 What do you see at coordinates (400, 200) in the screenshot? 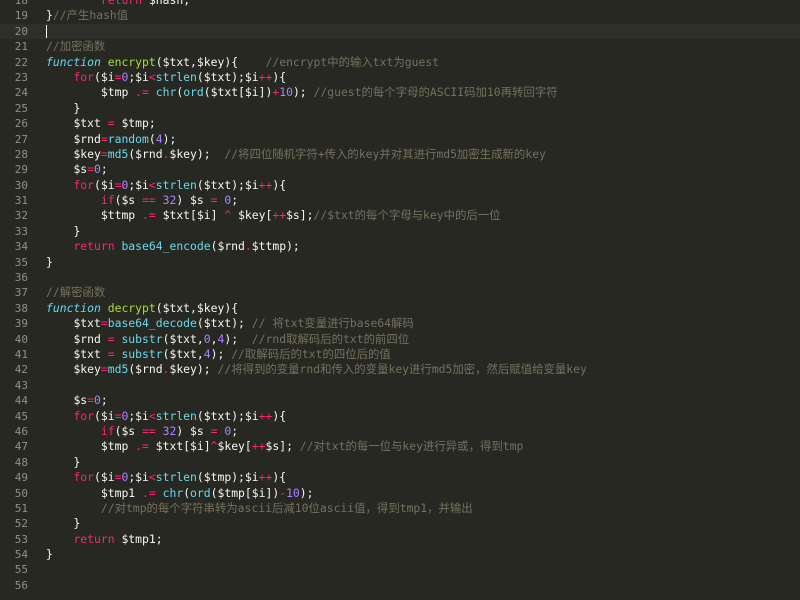
I see `code-line: 31 if($s == 32) $s = 0;` at bounding box center [400, 200].